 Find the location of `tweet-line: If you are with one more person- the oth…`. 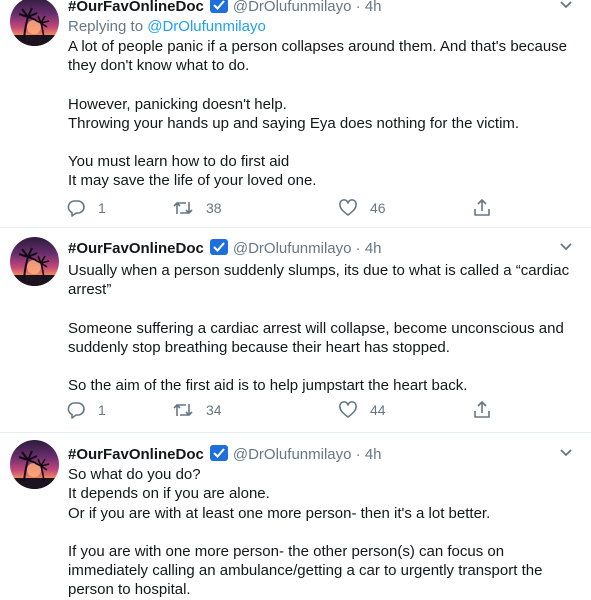

tweet-line: If you are with one more person- the oth… is located at coordinates (286, 551).